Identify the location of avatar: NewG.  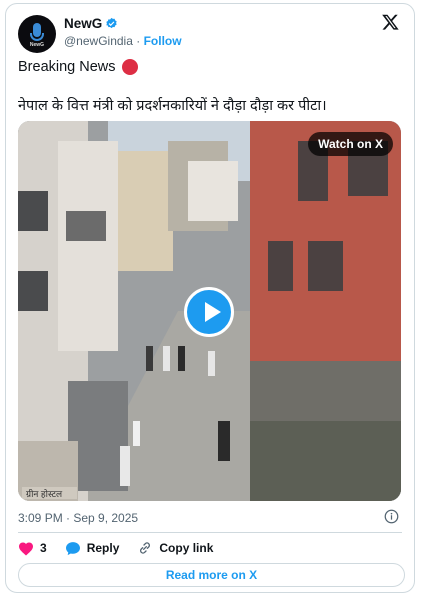
(37, 34).